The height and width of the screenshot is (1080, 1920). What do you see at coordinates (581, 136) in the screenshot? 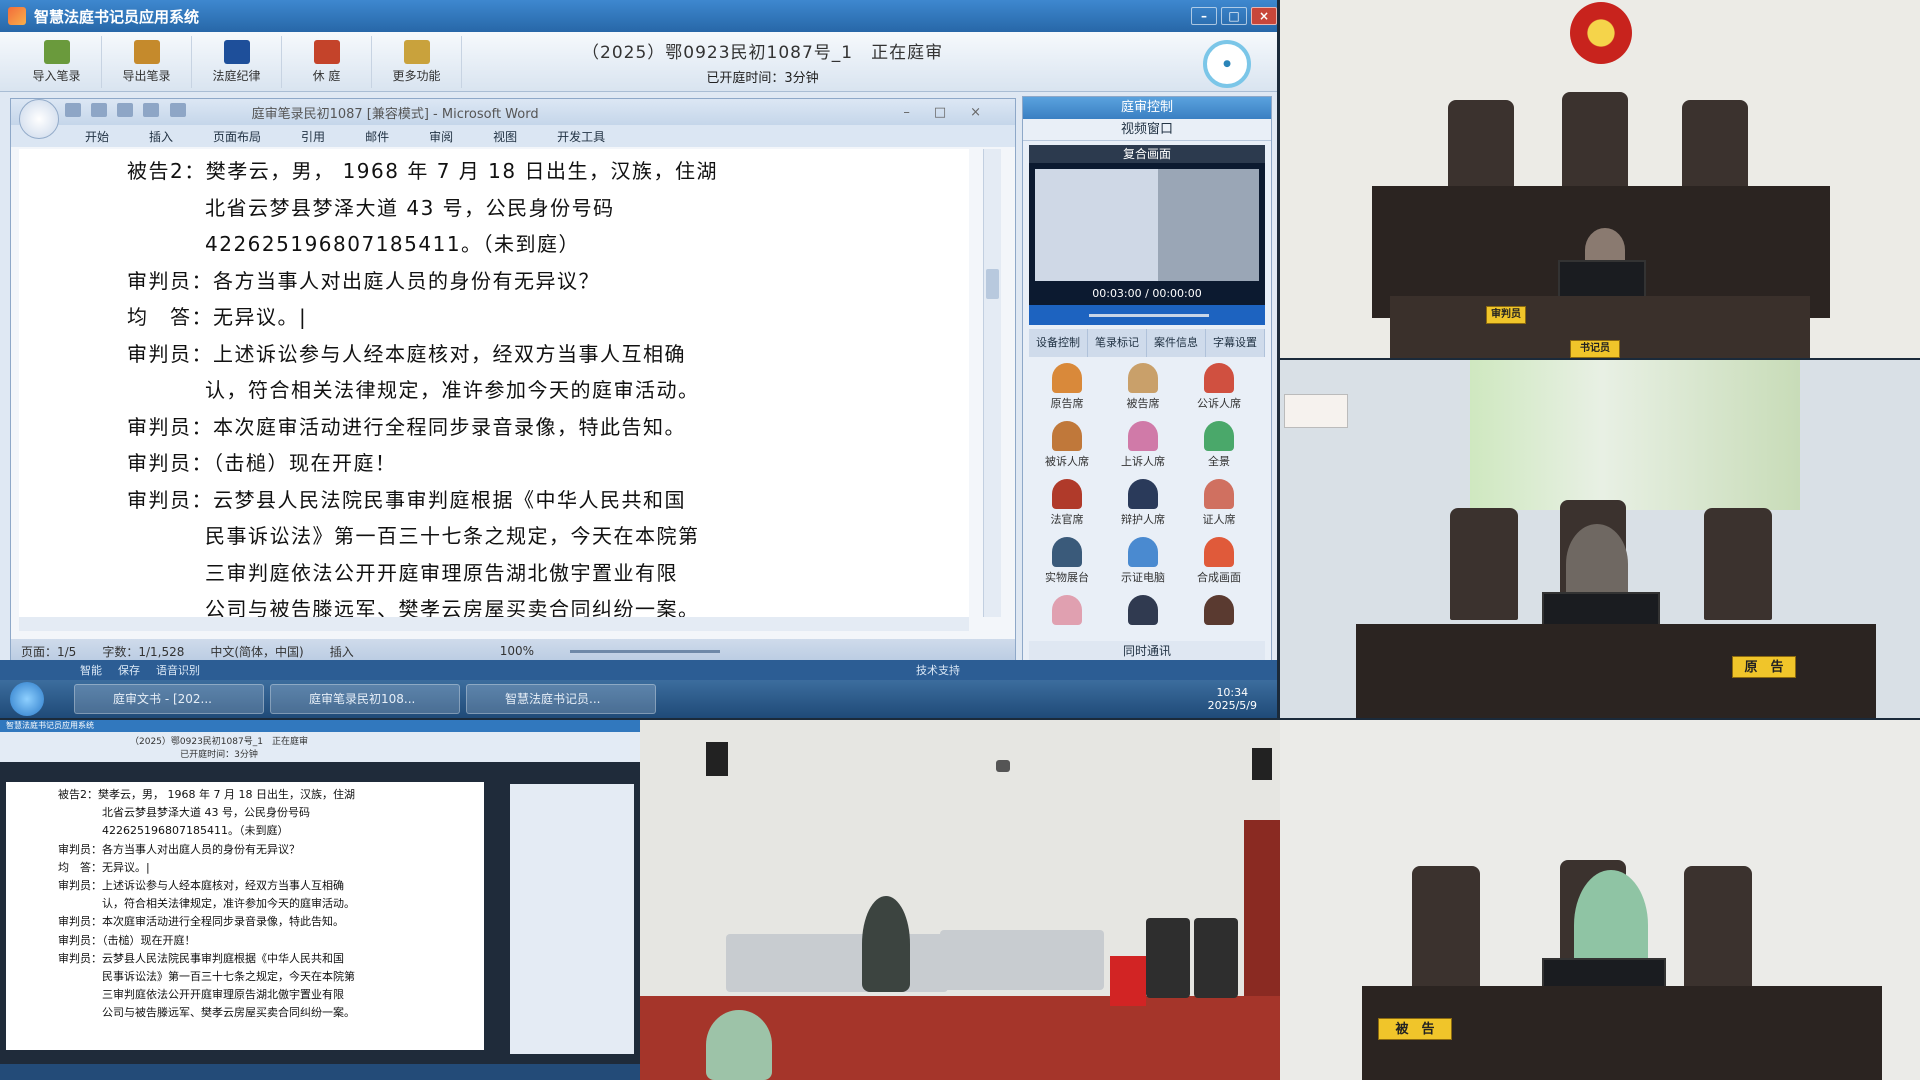
I see `tab-developer: 开发工具` at bounding box center [581, 136].